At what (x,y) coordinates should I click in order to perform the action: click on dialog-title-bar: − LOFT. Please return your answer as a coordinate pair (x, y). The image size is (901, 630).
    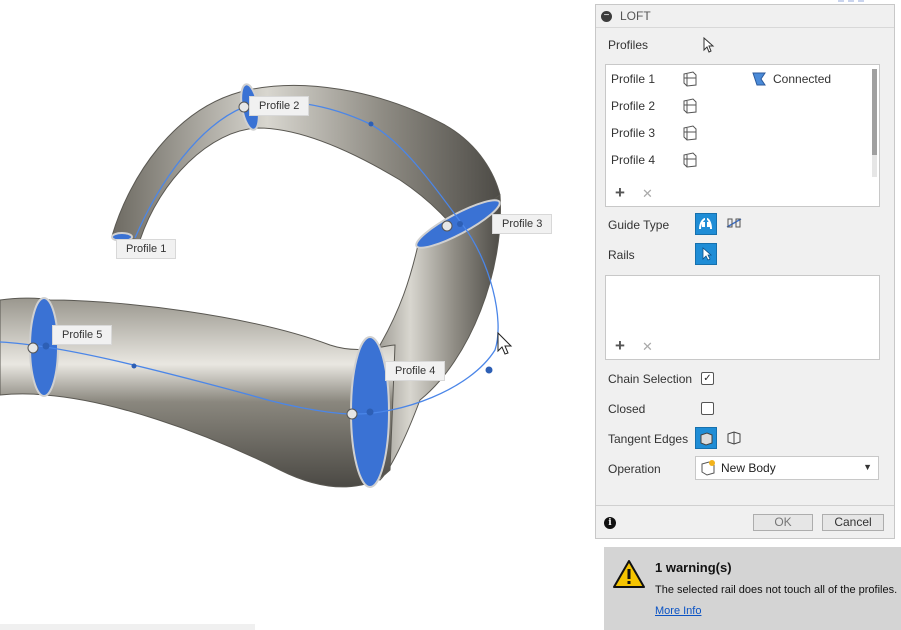
    Looking at the image, I should click on (745, 16).